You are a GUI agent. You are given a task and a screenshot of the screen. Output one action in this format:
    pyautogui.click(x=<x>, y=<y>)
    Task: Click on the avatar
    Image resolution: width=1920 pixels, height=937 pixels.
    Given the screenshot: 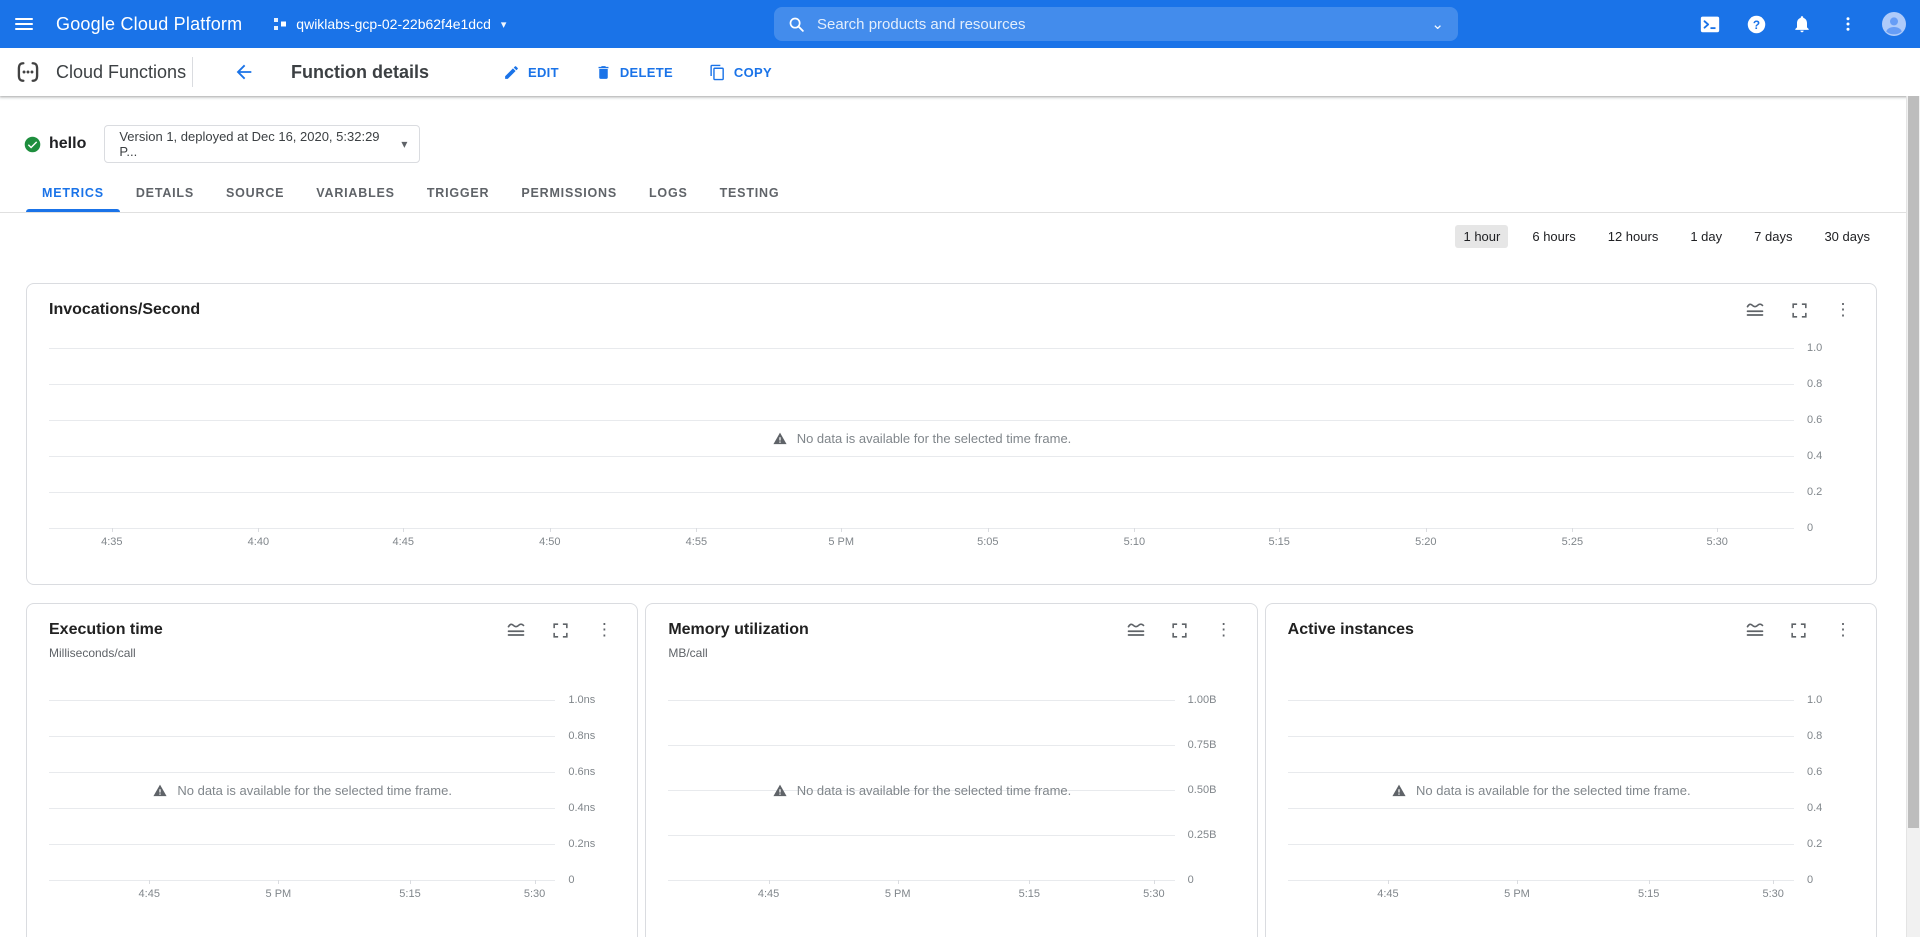 What is the action you would take?
    pyautogui.click(x=1894, y=24)
    